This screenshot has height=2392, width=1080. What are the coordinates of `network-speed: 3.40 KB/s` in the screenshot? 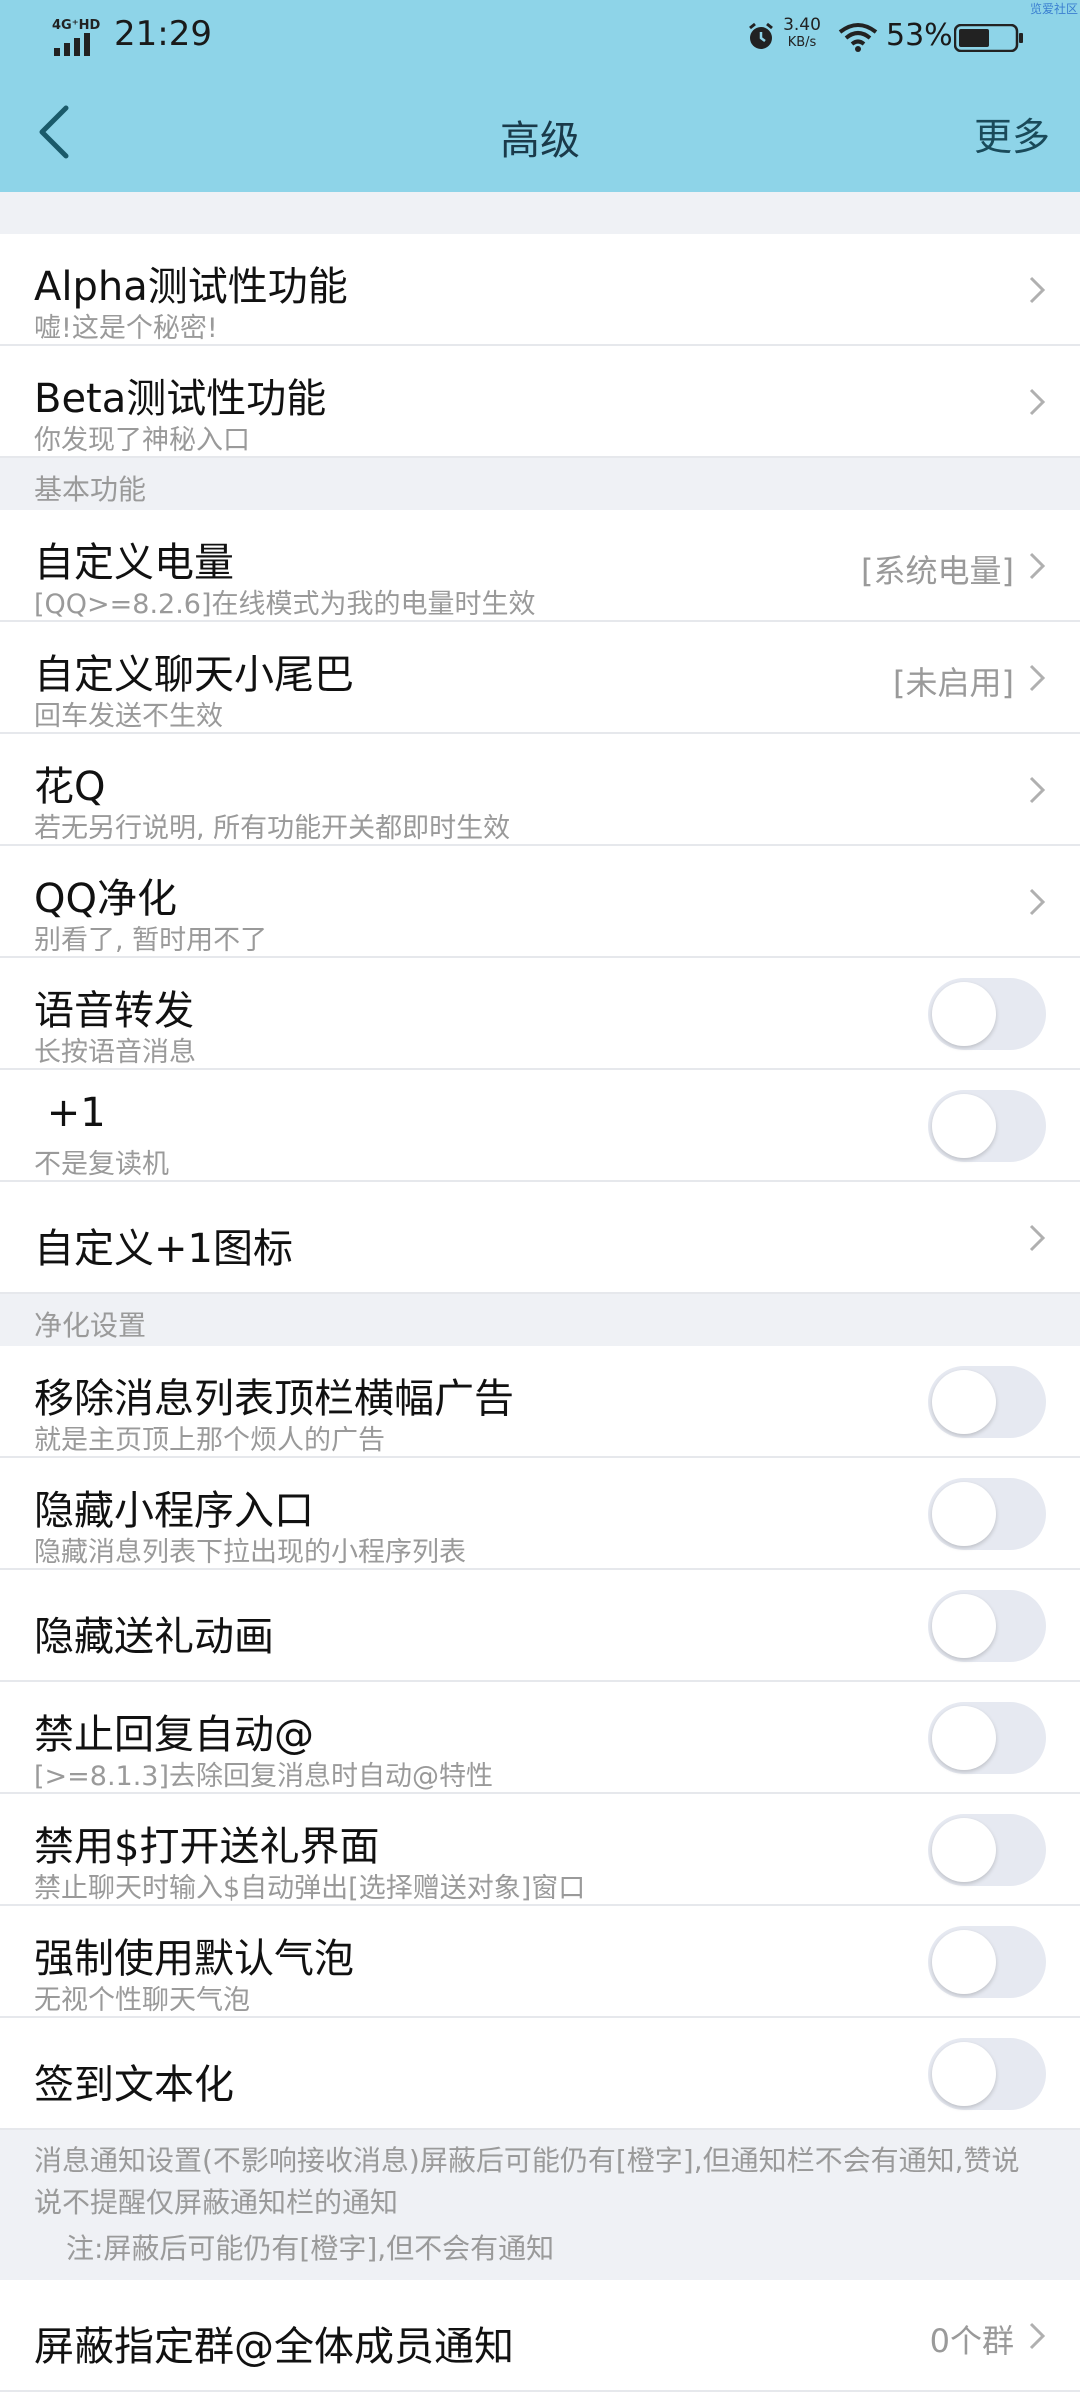 It's located at (802, 34).